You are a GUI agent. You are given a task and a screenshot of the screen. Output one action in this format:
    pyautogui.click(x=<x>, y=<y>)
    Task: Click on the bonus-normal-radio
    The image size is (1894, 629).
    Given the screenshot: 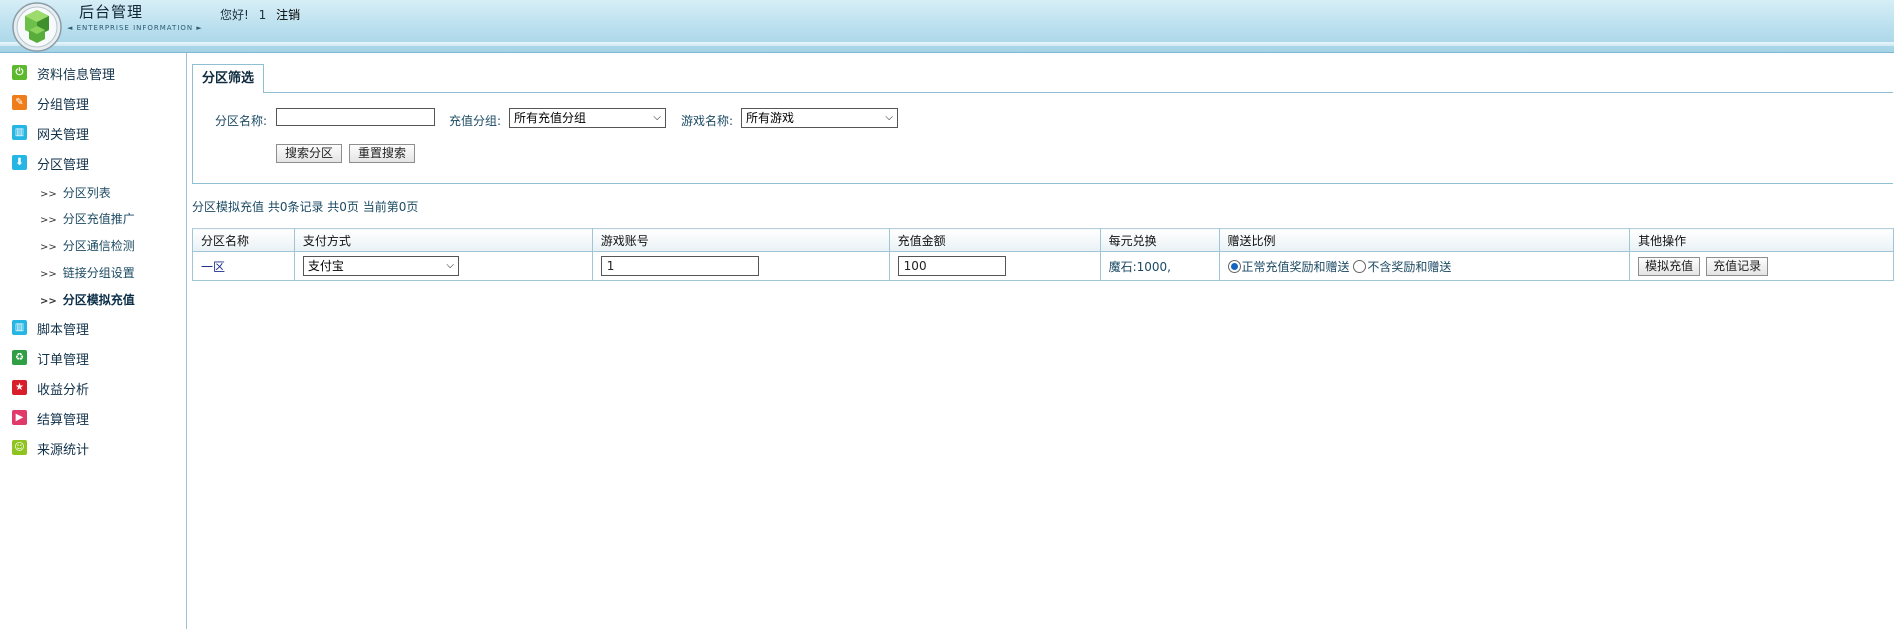 What is the action you would take?
    pyautogui.click(x=1234, y=266)
    